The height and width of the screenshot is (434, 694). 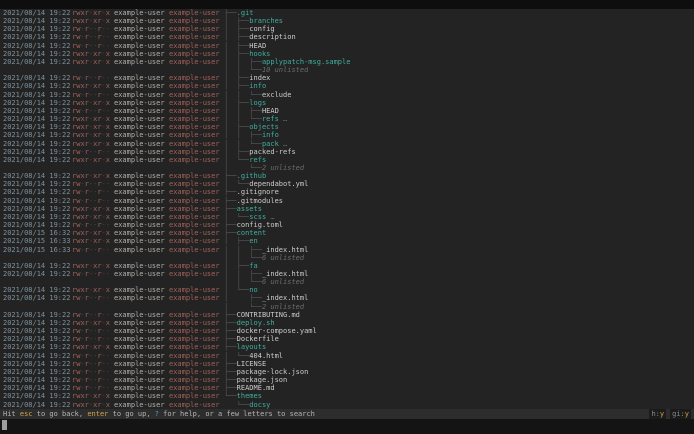 What do you see at coordinates (270, 144) in the screenshot?
I see `dir-name: pack` at bounding box center [270, 144].